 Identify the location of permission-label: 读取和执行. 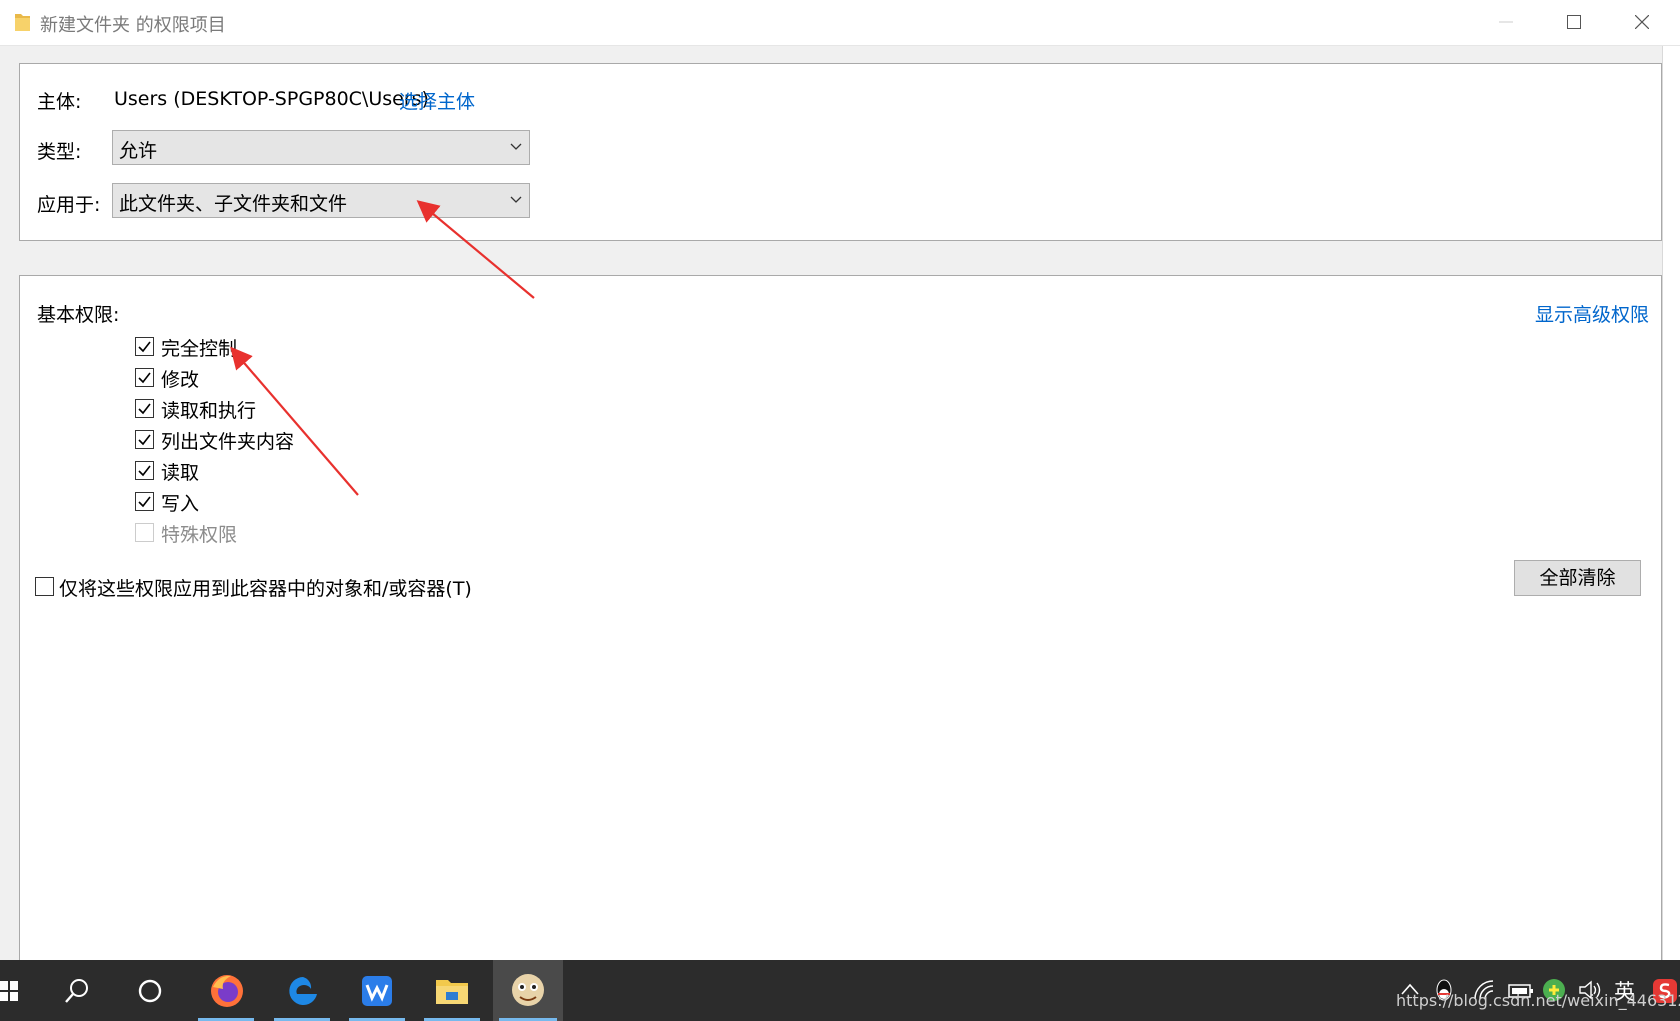
(209, 411).